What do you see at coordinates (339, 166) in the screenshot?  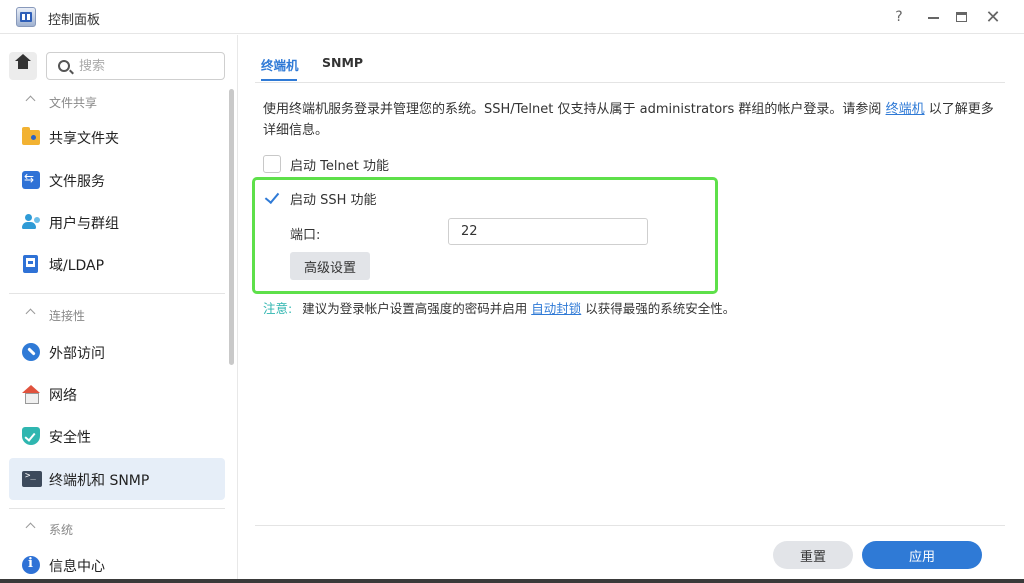 I see `telnet-label: 启动 Telnet 功能` at bounding box center [339, 166].